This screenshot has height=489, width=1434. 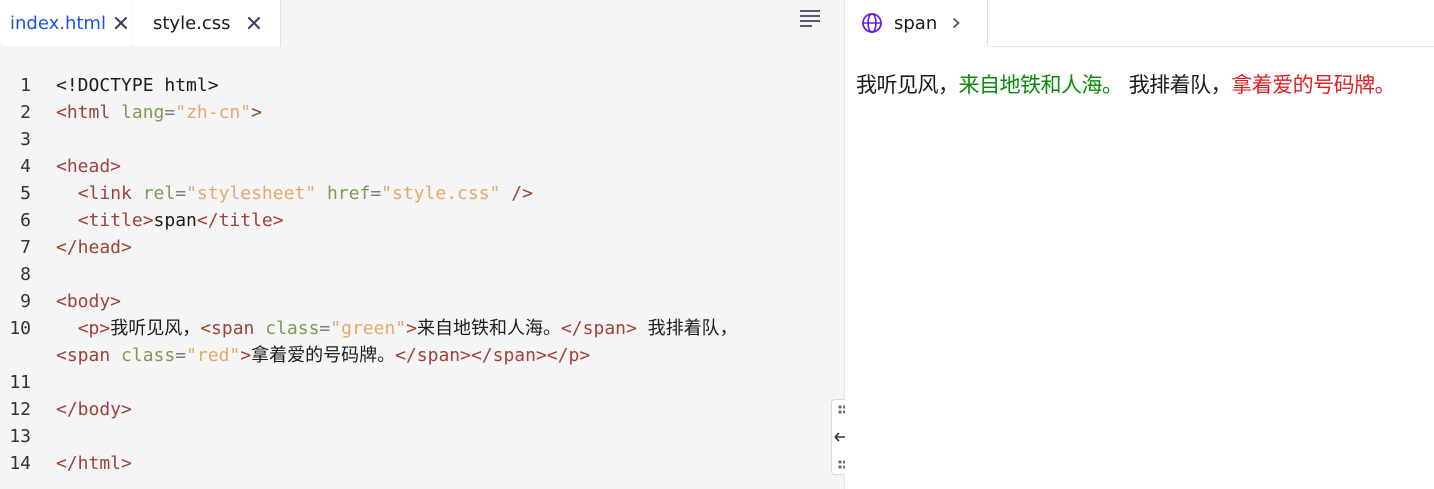 I want to click on line-number: 12, so click(x=20, y=409).